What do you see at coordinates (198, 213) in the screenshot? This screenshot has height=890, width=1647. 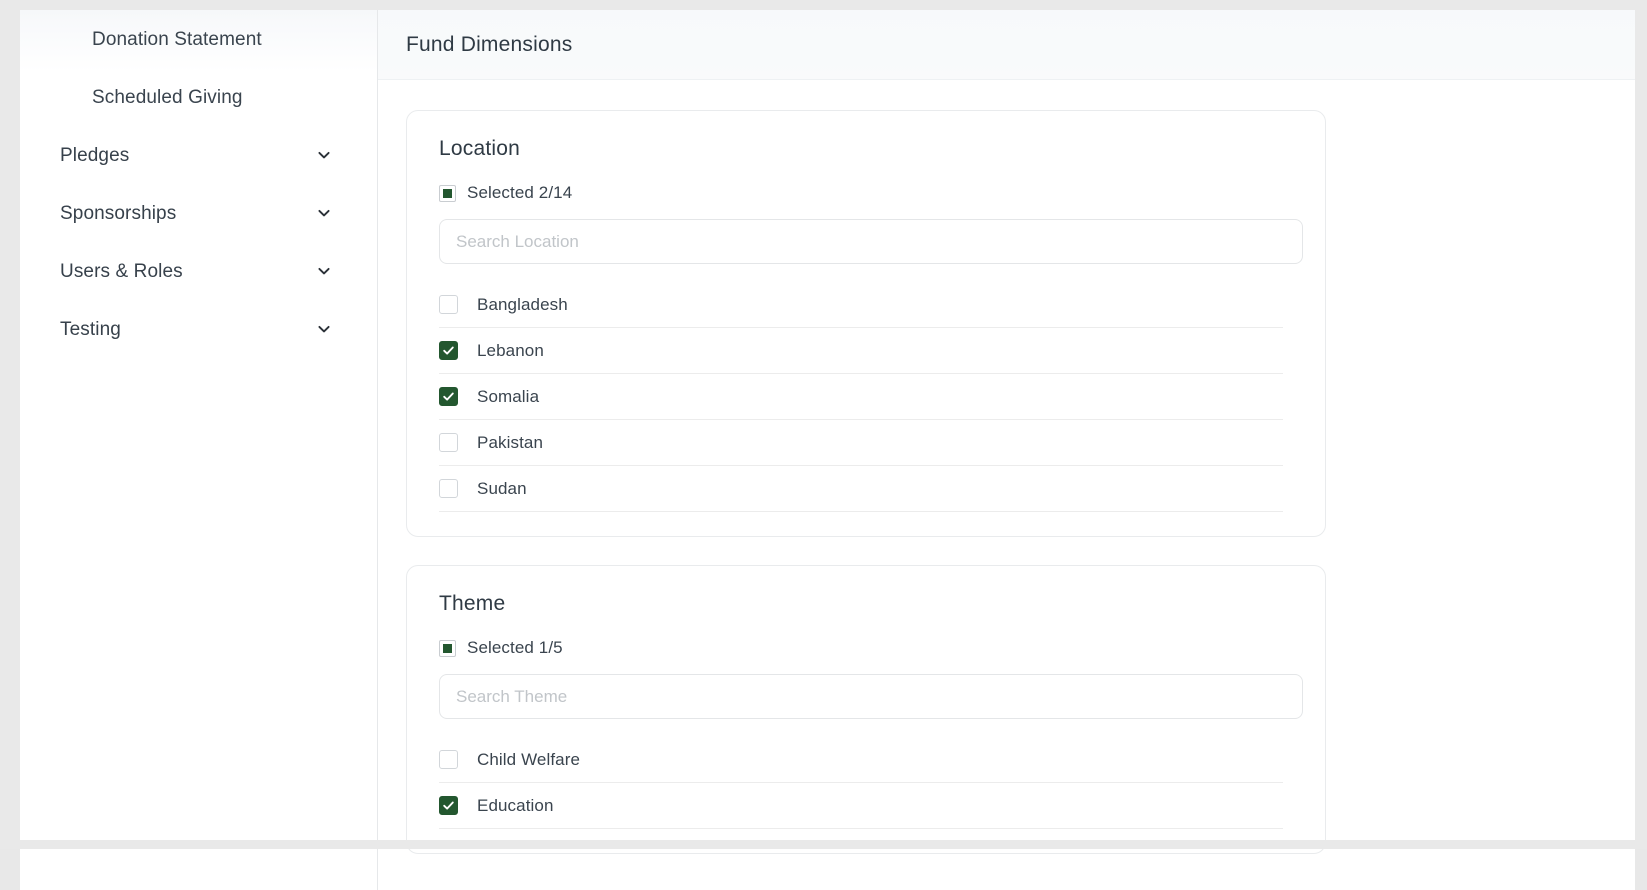 I see `sidebar-item-sponsorships: Sponsorships` at bounding box center [198, 213].